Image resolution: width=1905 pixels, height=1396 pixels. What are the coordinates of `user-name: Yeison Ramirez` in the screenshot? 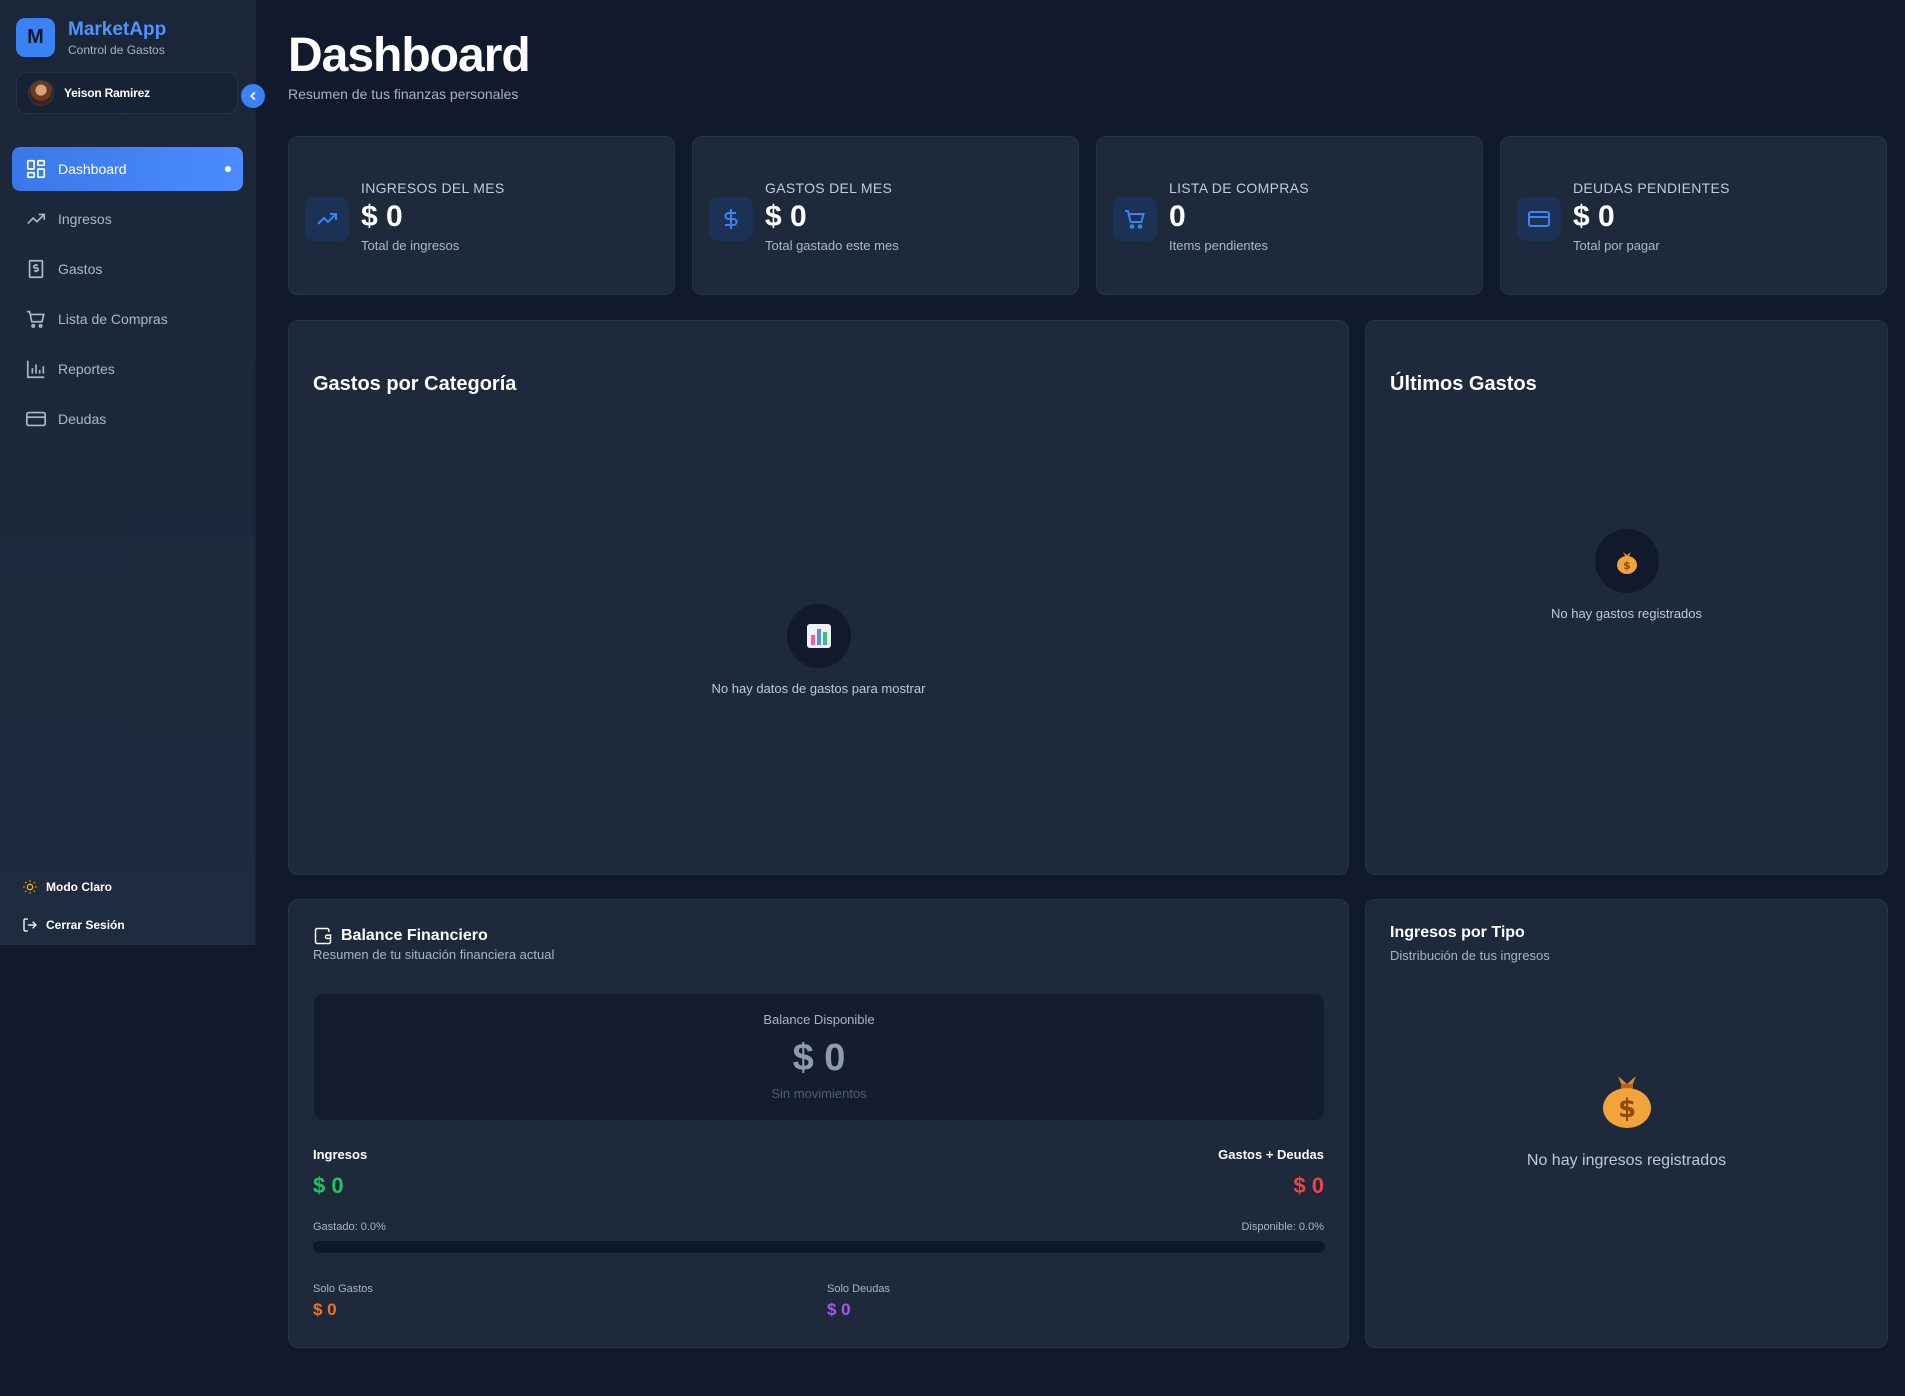 It's located at (107, 93).